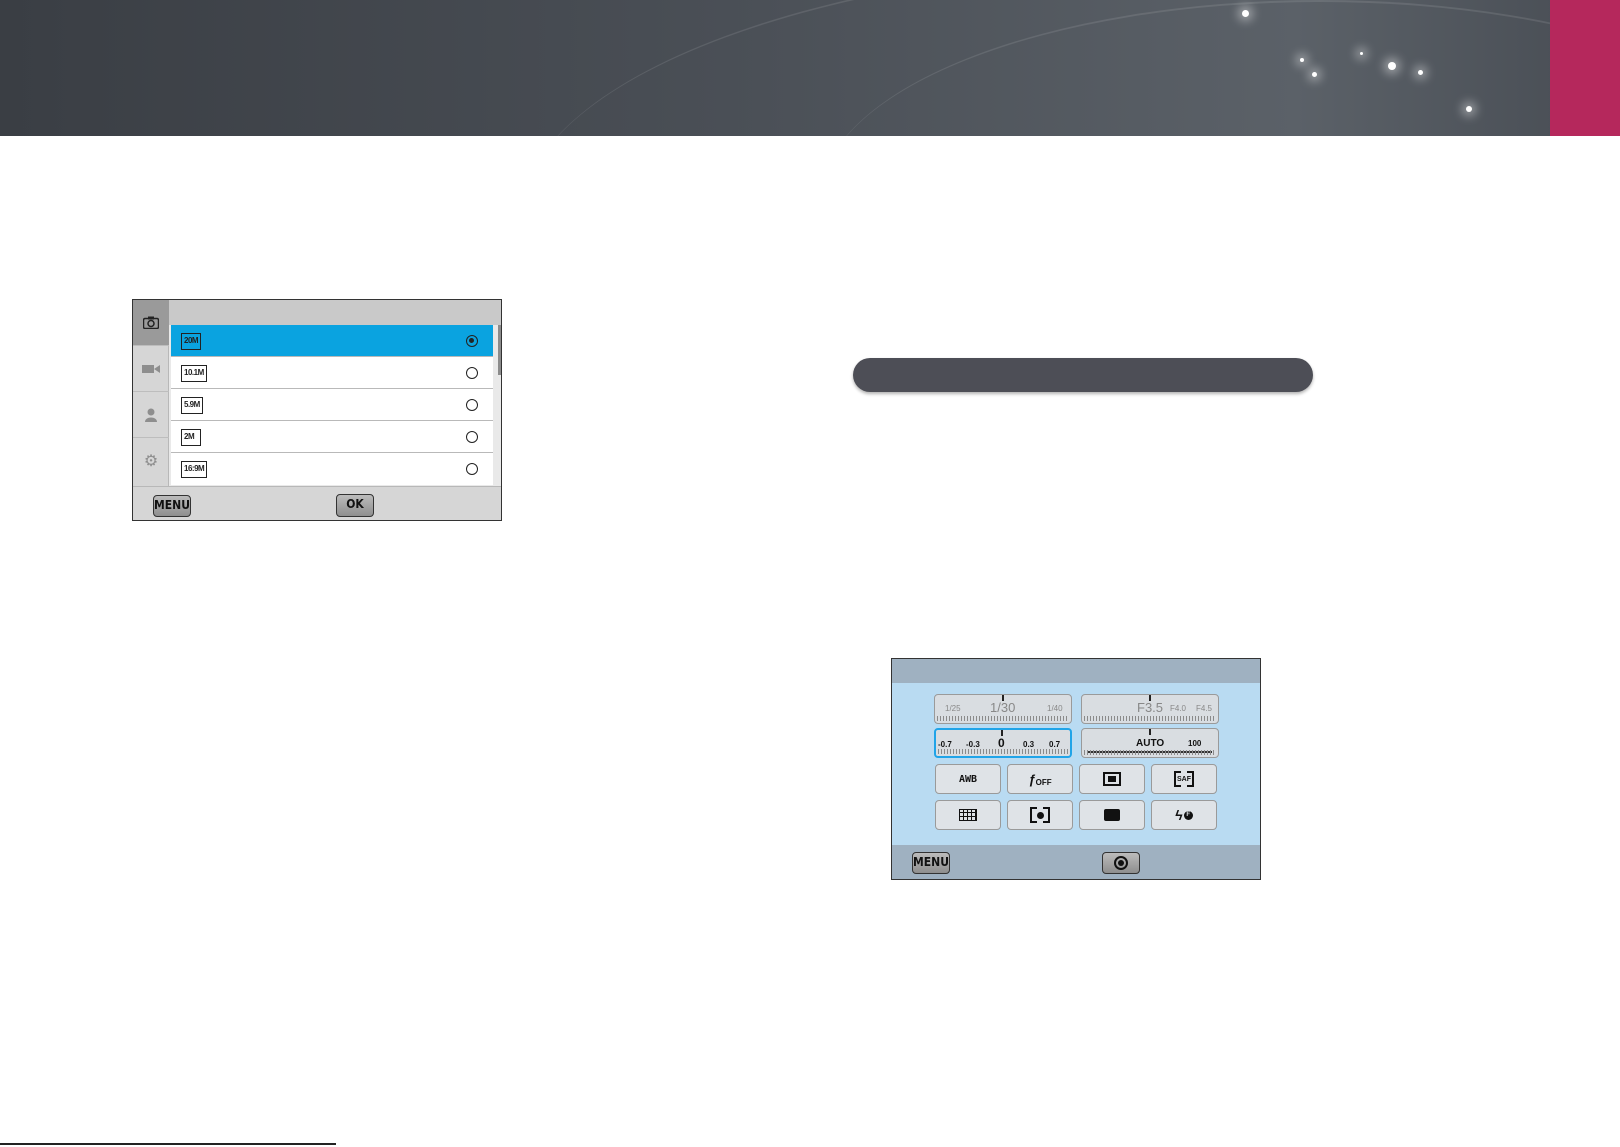  I want to click on tab-camera, so click(151, 323).